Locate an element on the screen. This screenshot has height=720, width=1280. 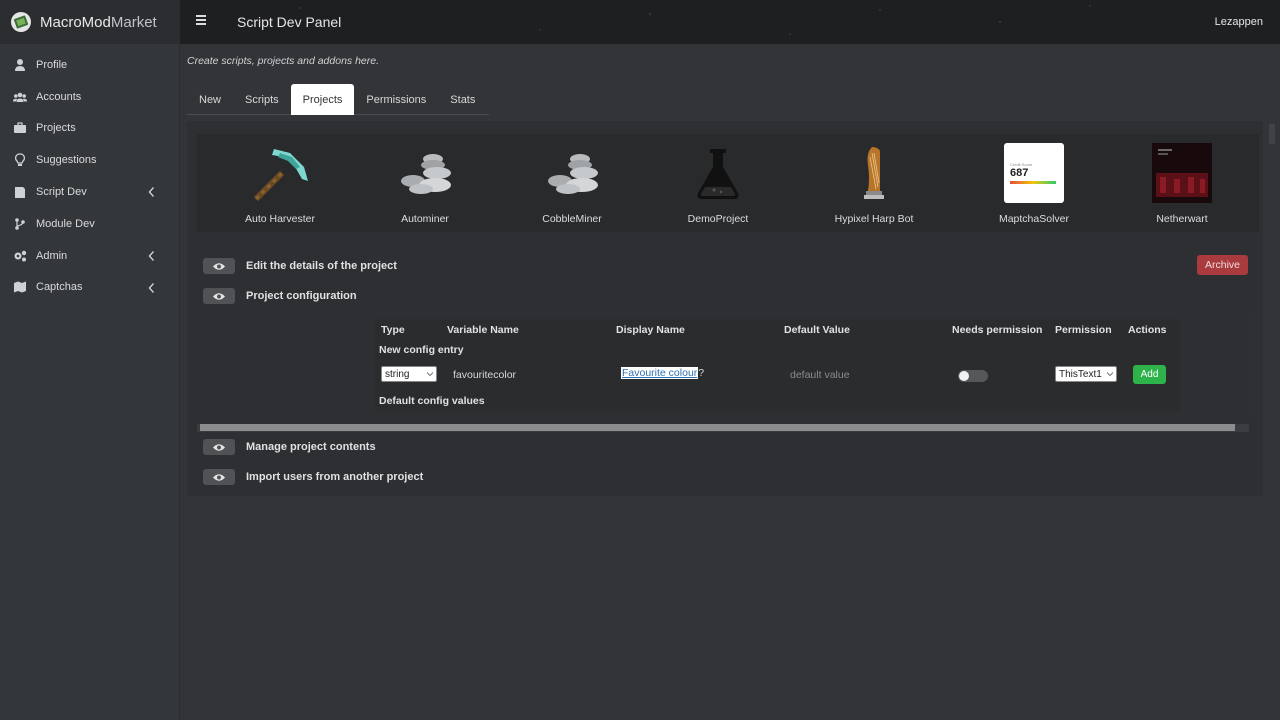
project-card-hypixel-harp-bot: Hypixel Harp Bot is located at coordinates (874, 184).